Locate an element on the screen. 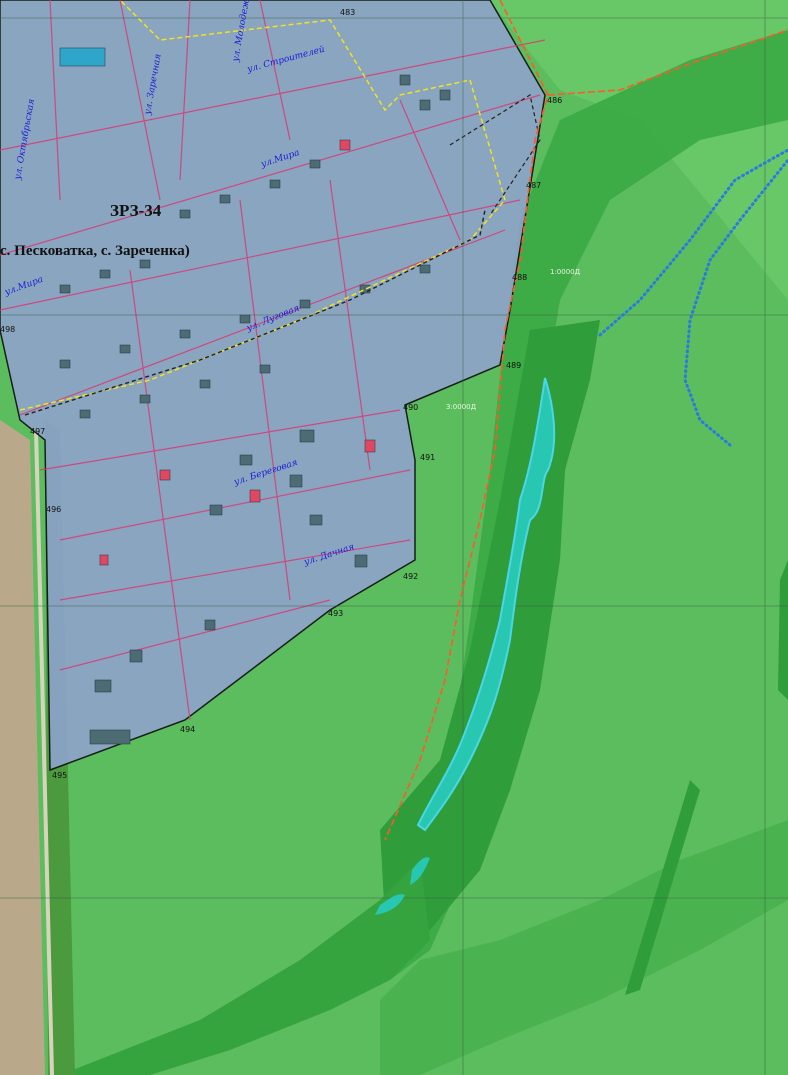 This screenshot has width=788, height=1075. point-489: 489 is located at coordinates (513, 365).